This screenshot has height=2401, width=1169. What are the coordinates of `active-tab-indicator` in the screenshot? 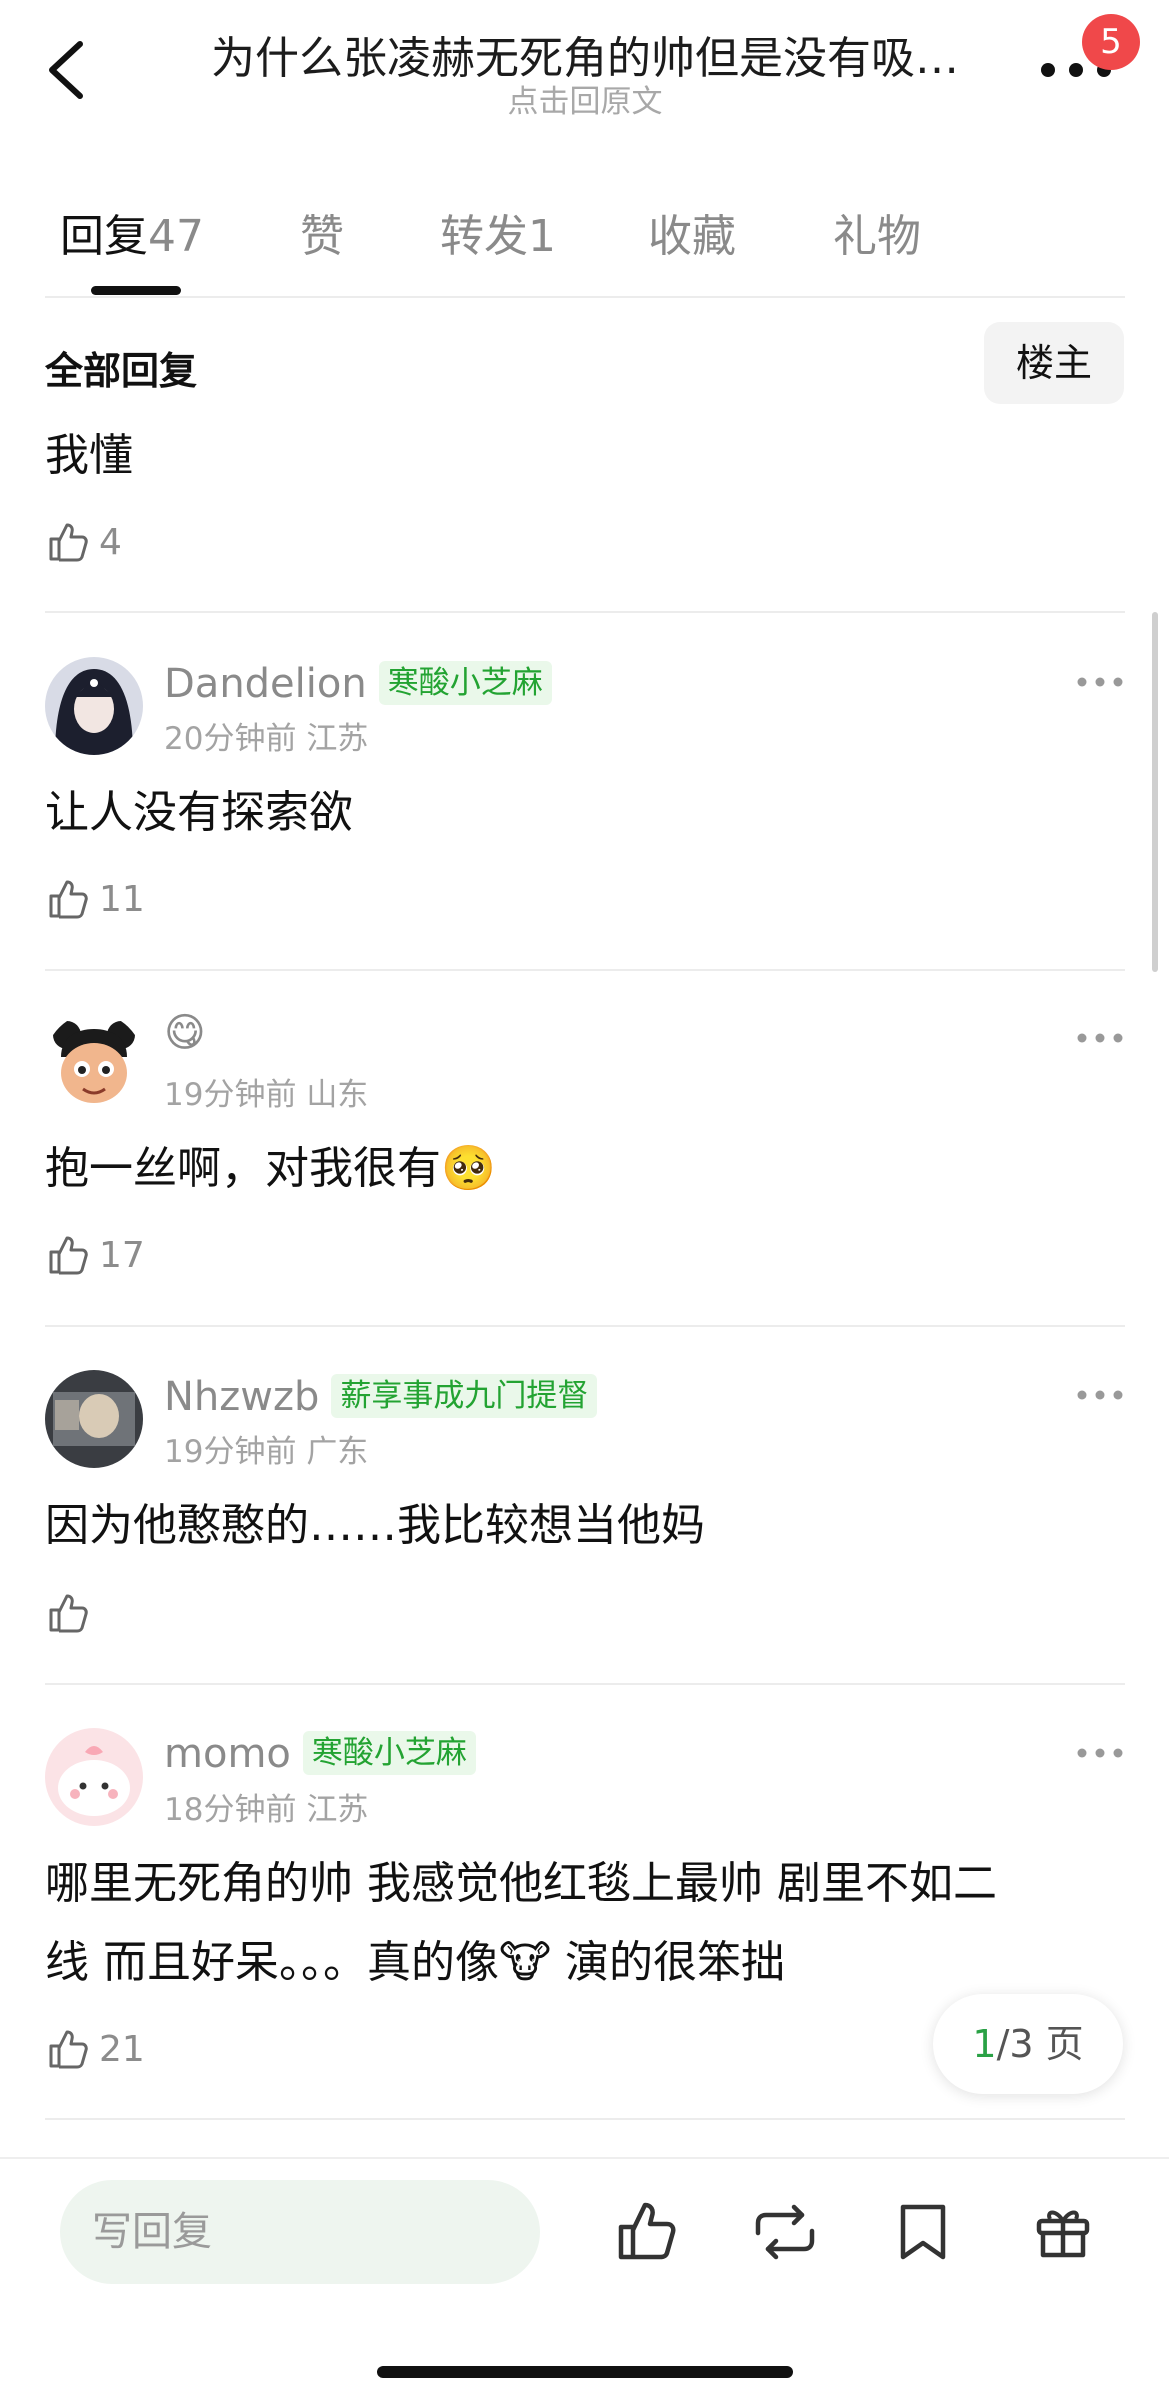 It's located at (136, 290).